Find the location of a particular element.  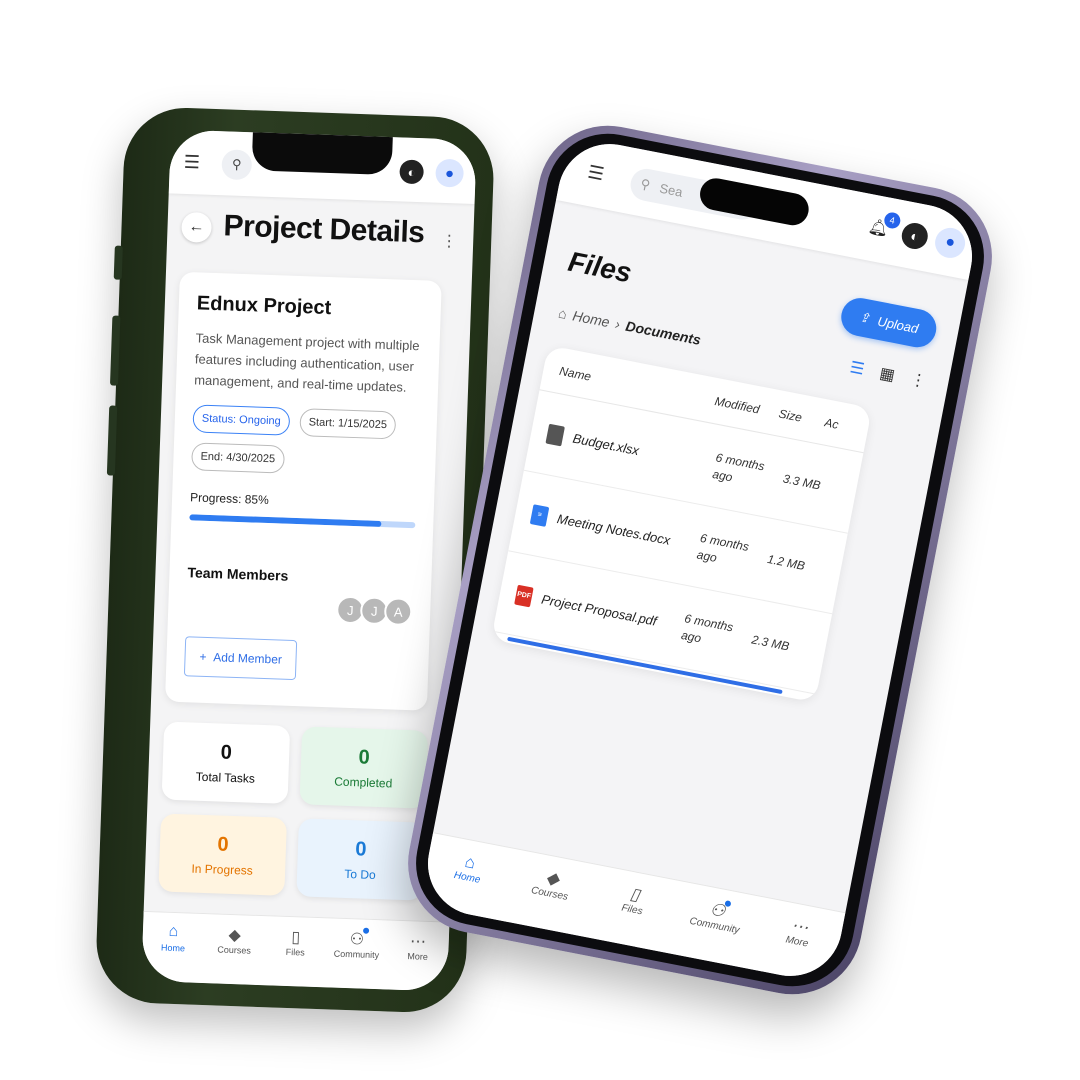

book-icon: ▯ is located at coordinates (296, 938).